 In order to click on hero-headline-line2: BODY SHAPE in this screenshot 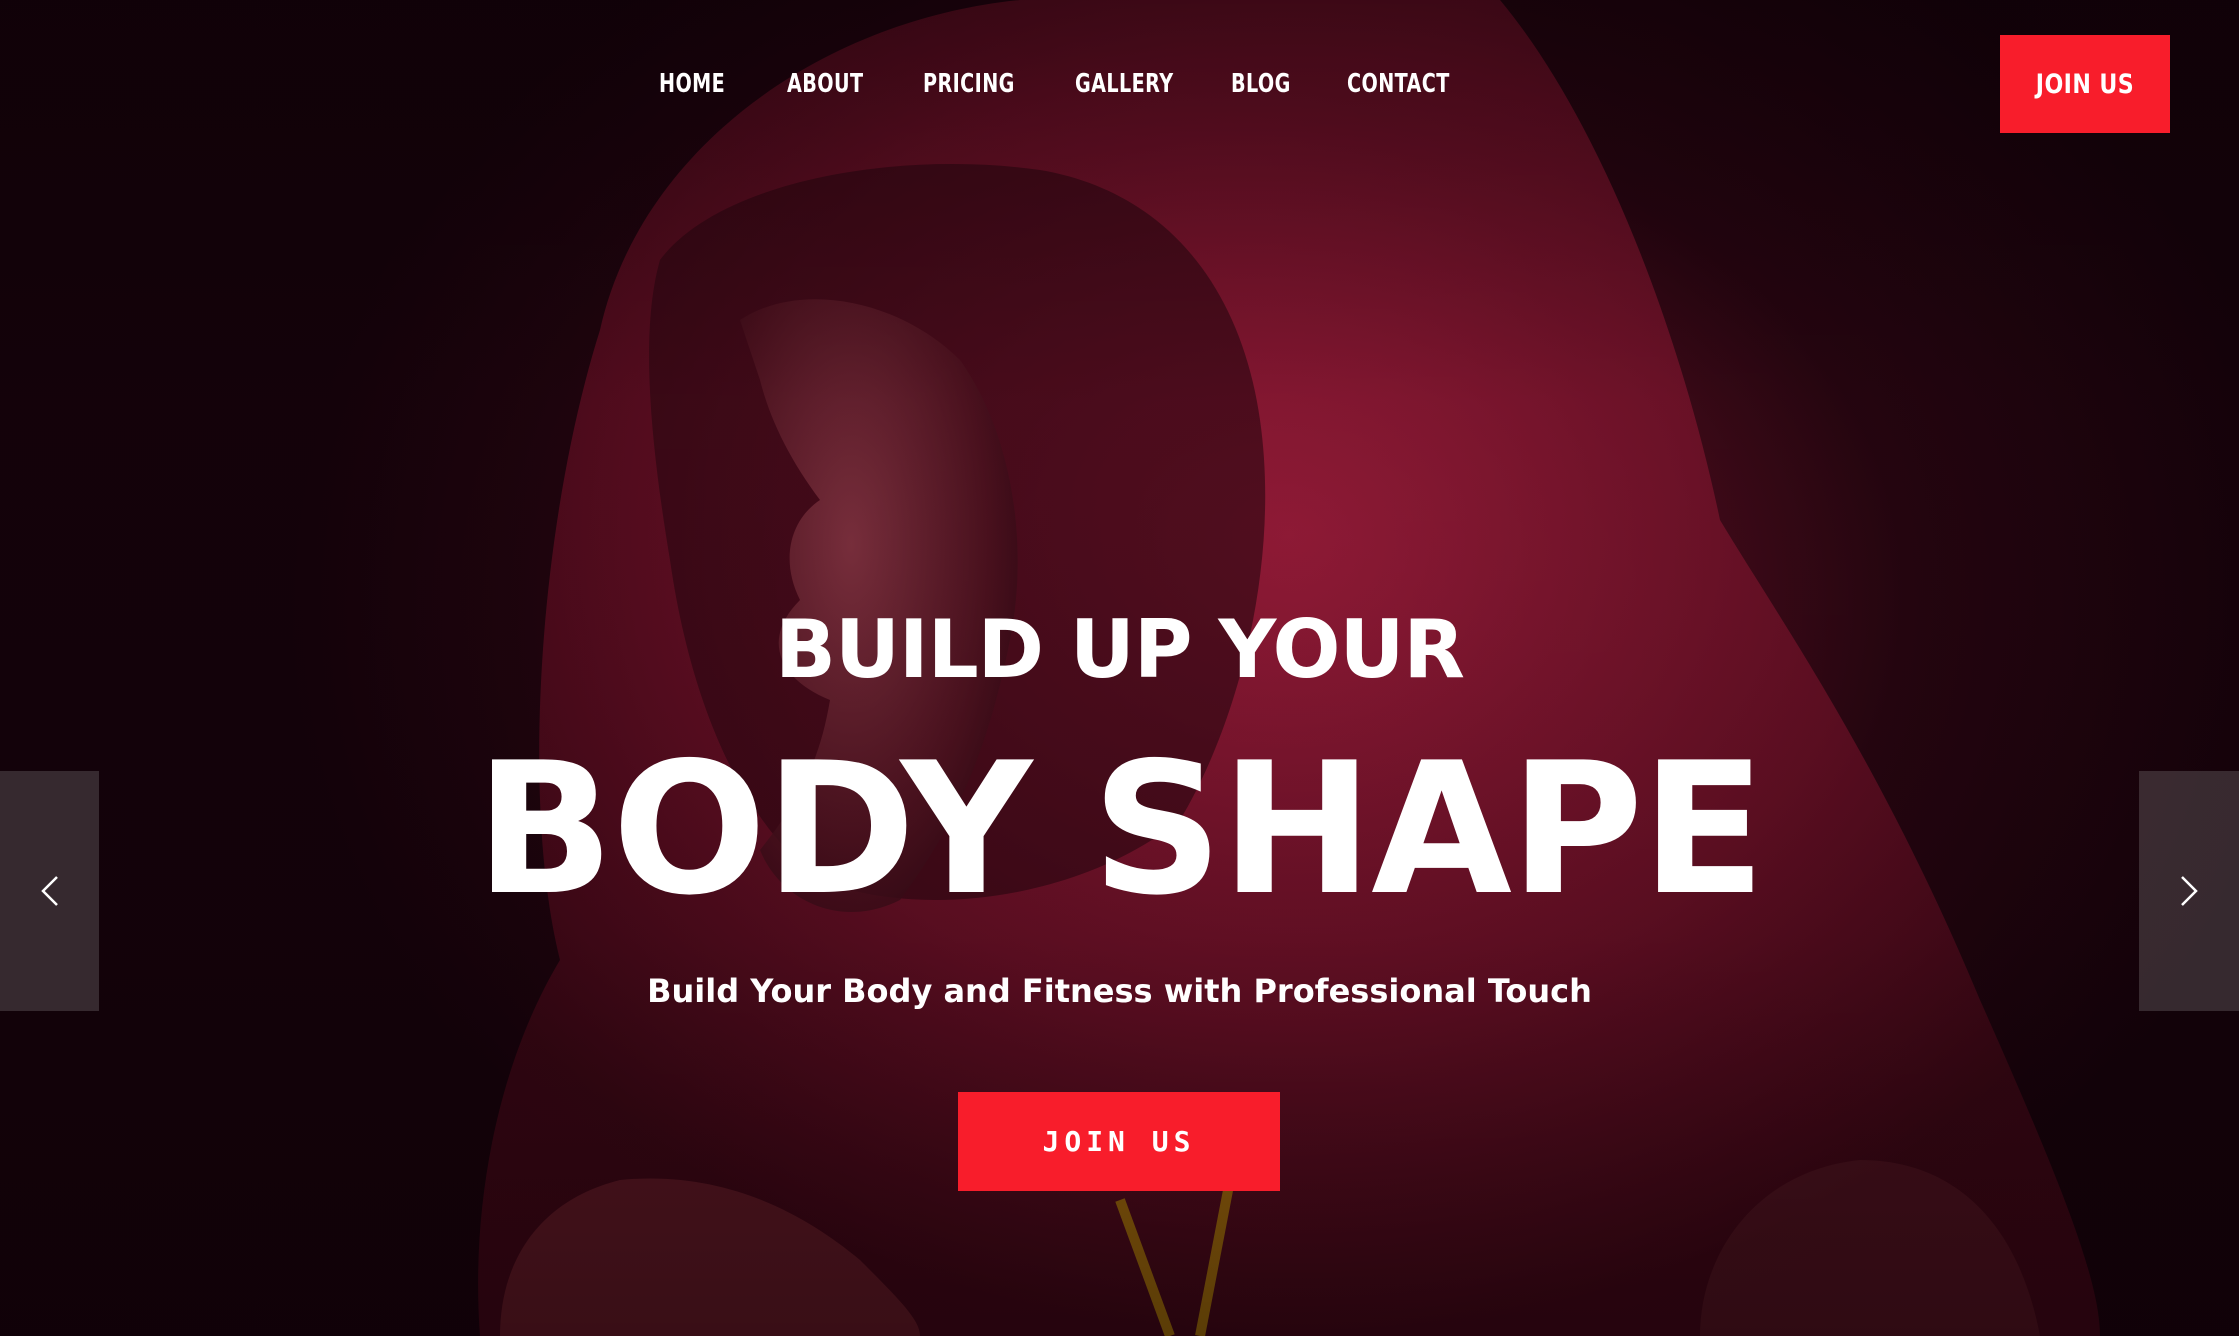, I will do `click(1120, 829)`.